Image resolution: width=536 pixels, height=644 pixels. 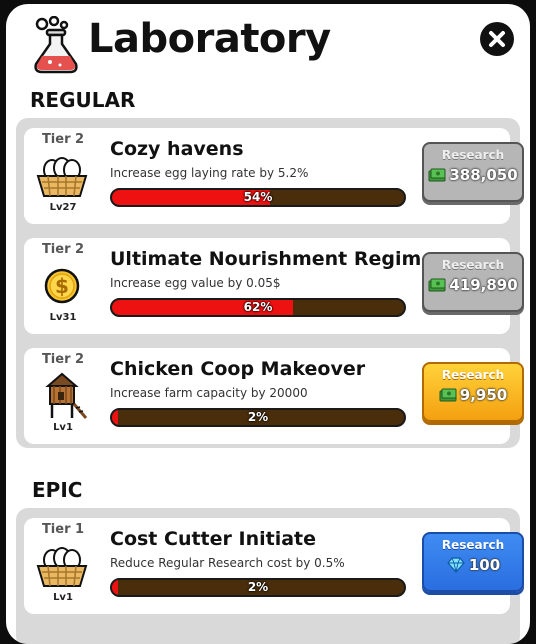 I want to click on progress-text: 62%, so click(x=258, y=307).